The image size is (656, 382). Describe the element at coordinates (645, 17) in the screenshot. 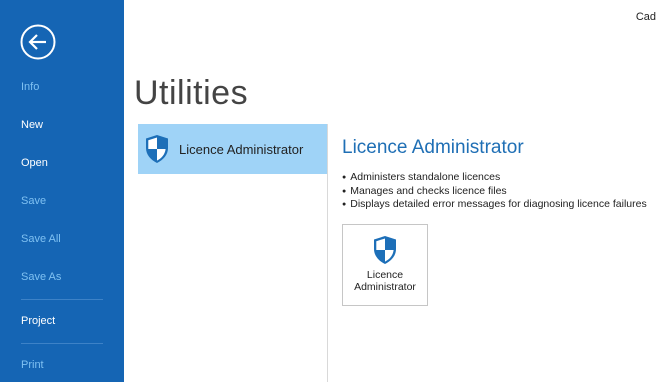

I see `title-bar-text: Cad` at that location.